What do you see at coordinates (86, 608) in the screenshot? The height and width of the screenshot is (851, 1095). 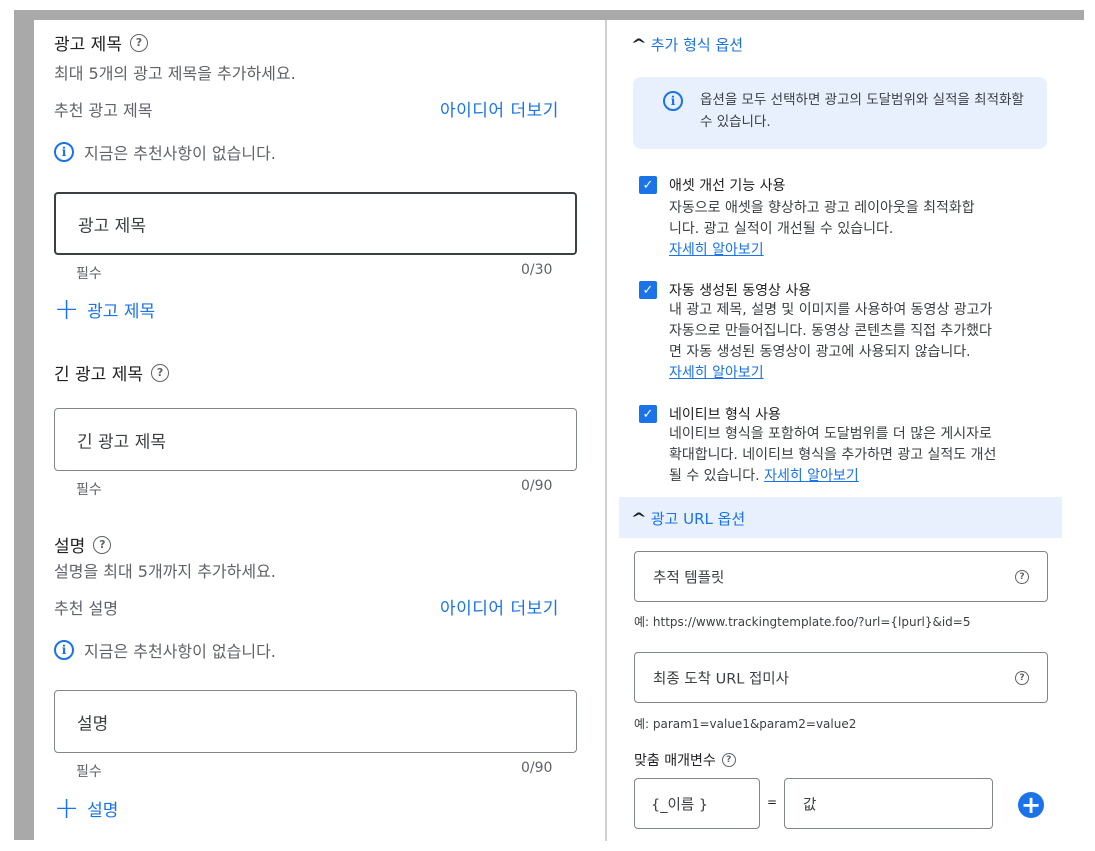 I see `recommended-descriptions-label: 추천 설명` at bounding box center [86, 608].